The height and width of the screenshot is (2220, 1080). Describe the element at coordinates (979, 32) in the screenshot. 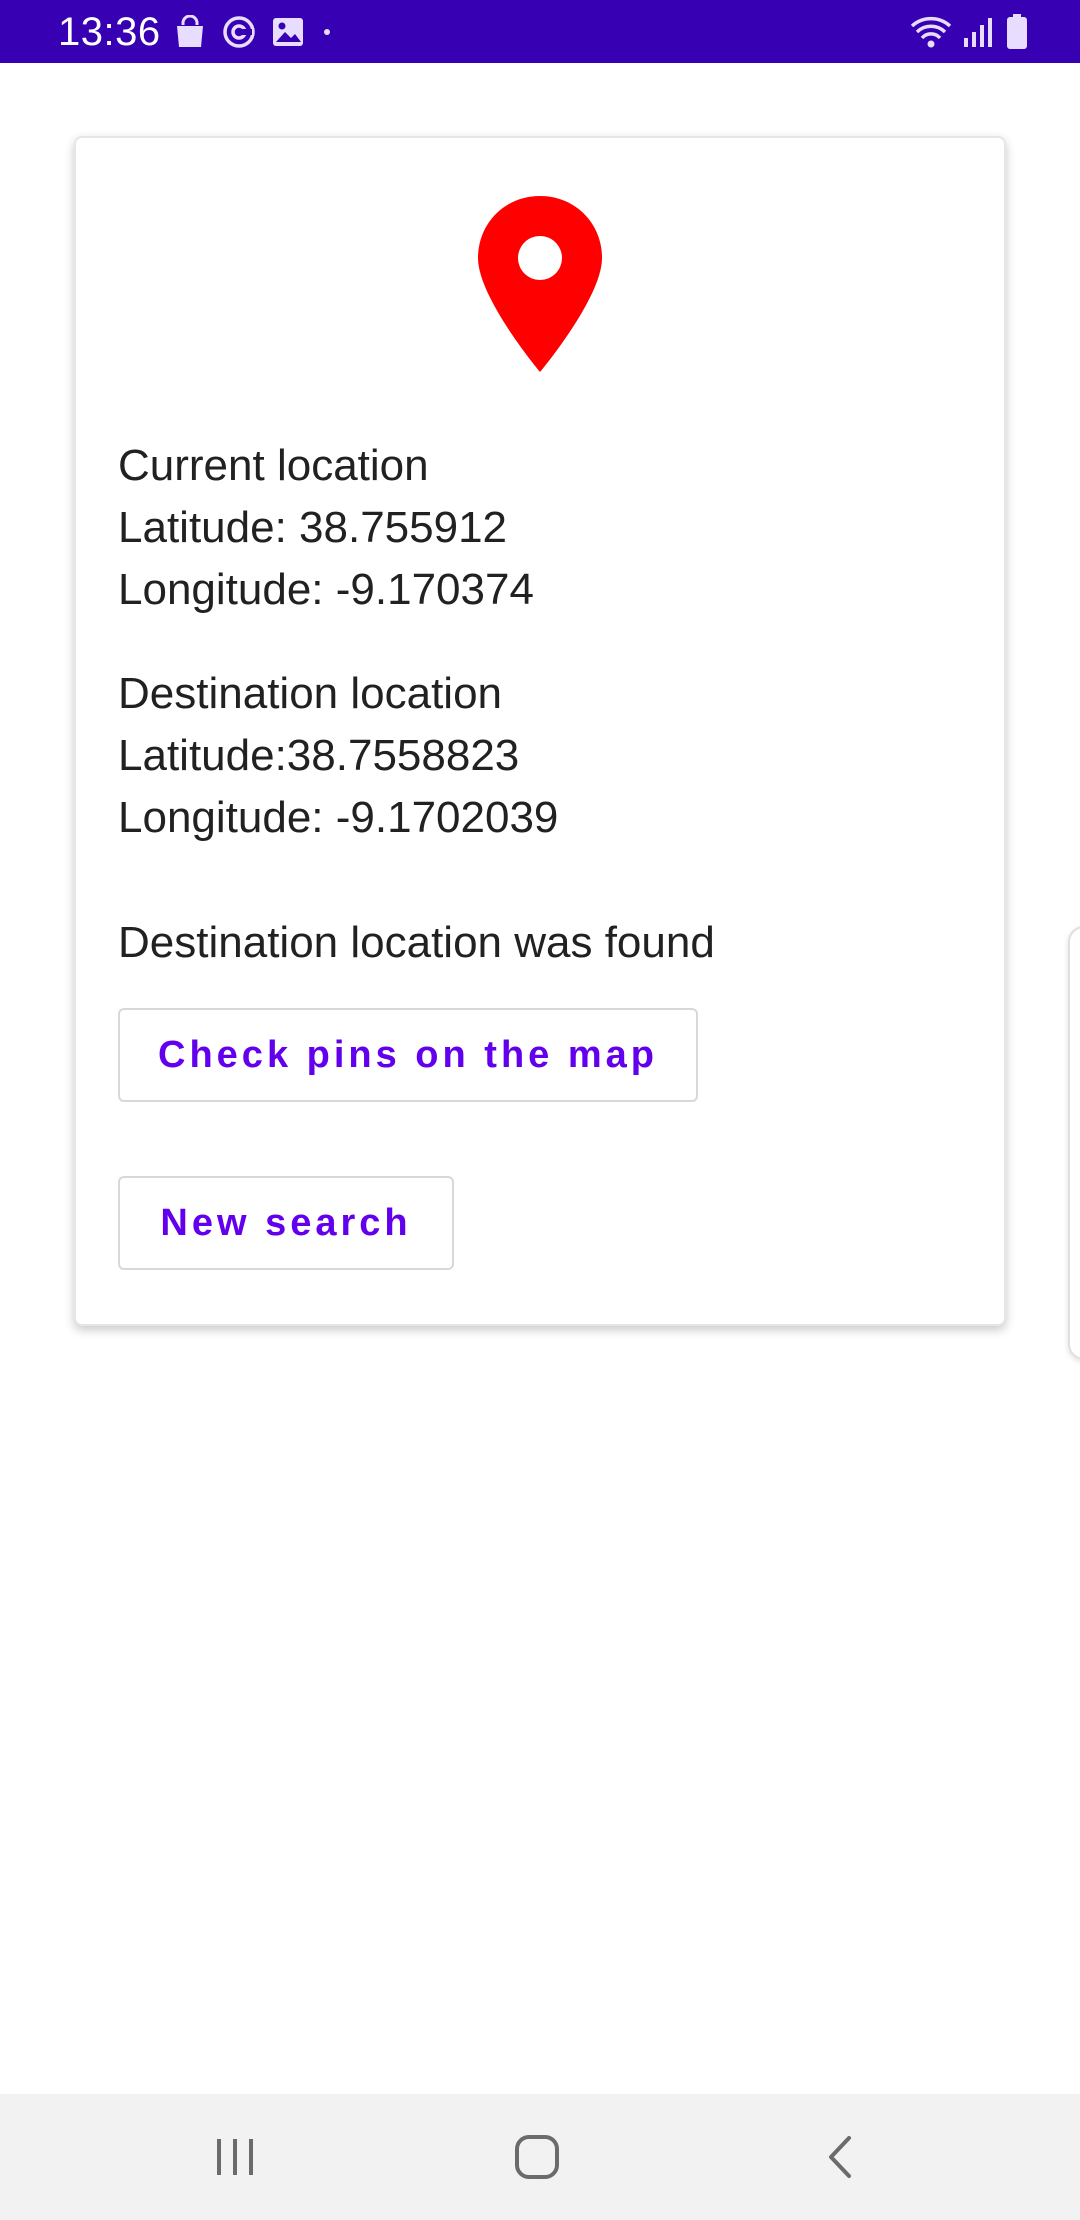

I see `signal-icon` at that location.